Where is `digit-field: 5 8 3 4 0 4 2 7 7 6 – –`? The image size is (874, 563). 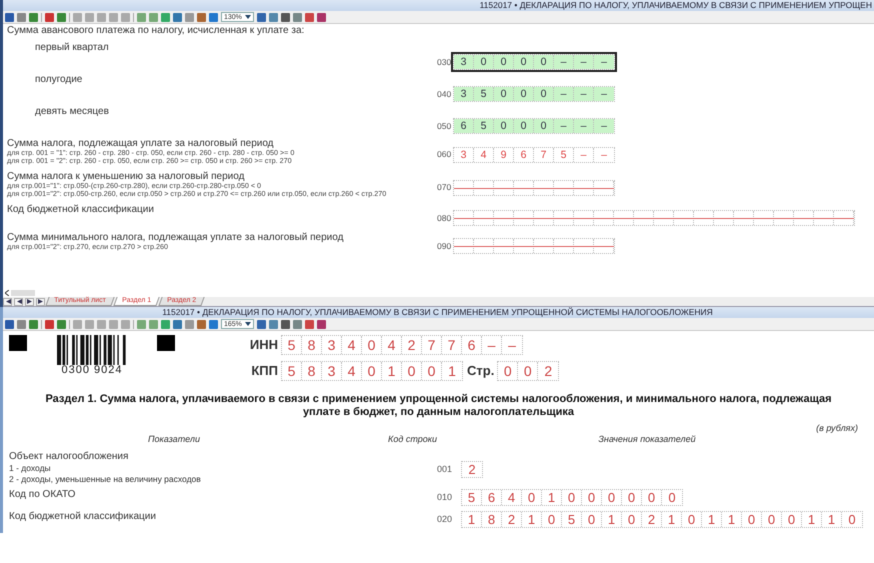 digit-field: 5 8 3 4 0 4 2 7 7 6 – – is located at coordinates (402, 345).